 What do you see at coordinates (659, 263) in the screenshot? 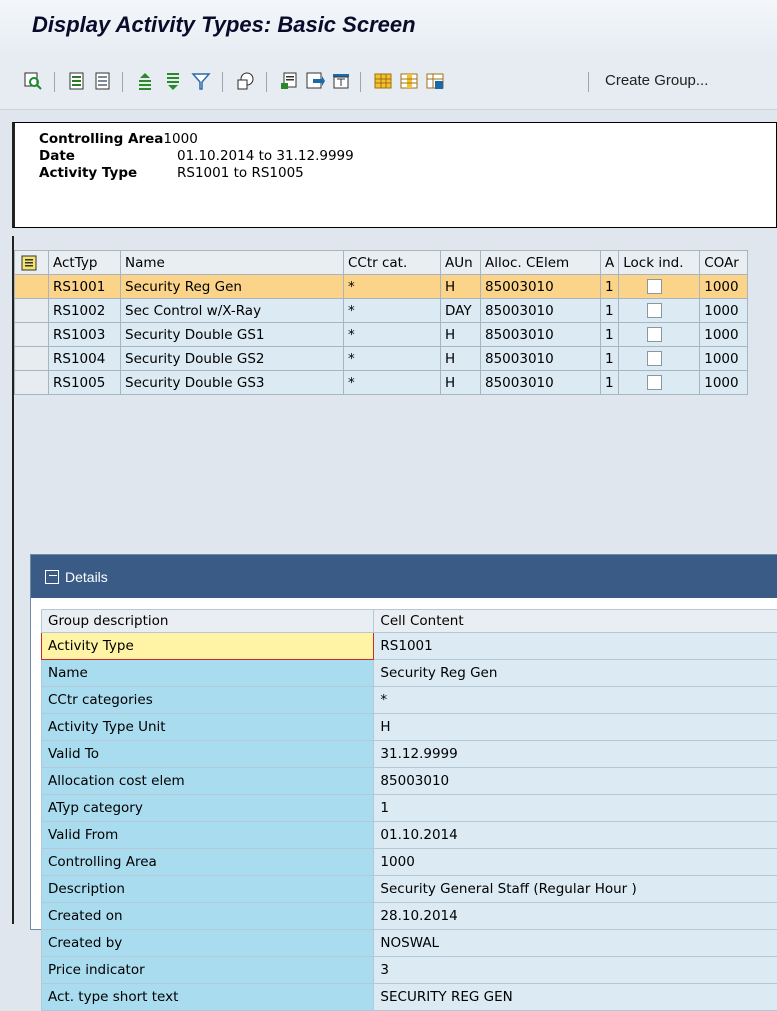
I see `column-header-lock-ind: Lock ind.` at bounding box center [659, 263].